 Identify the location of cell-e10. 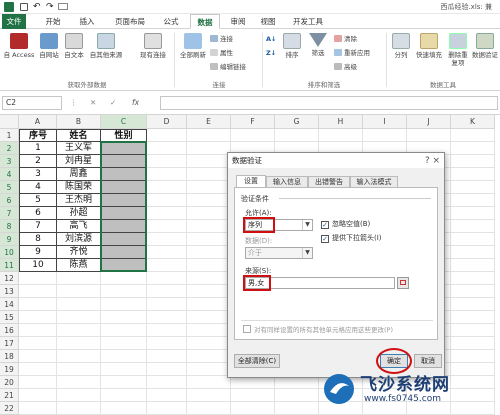
(209, 252).